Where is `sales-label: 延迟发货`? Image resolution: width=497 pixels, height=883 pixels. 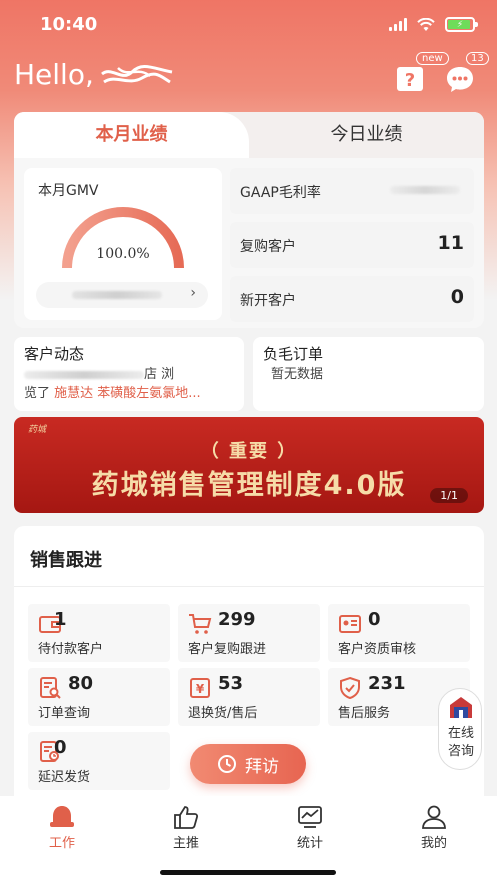
sales-label: 延迟发货 is located at coordinates (64, 777).